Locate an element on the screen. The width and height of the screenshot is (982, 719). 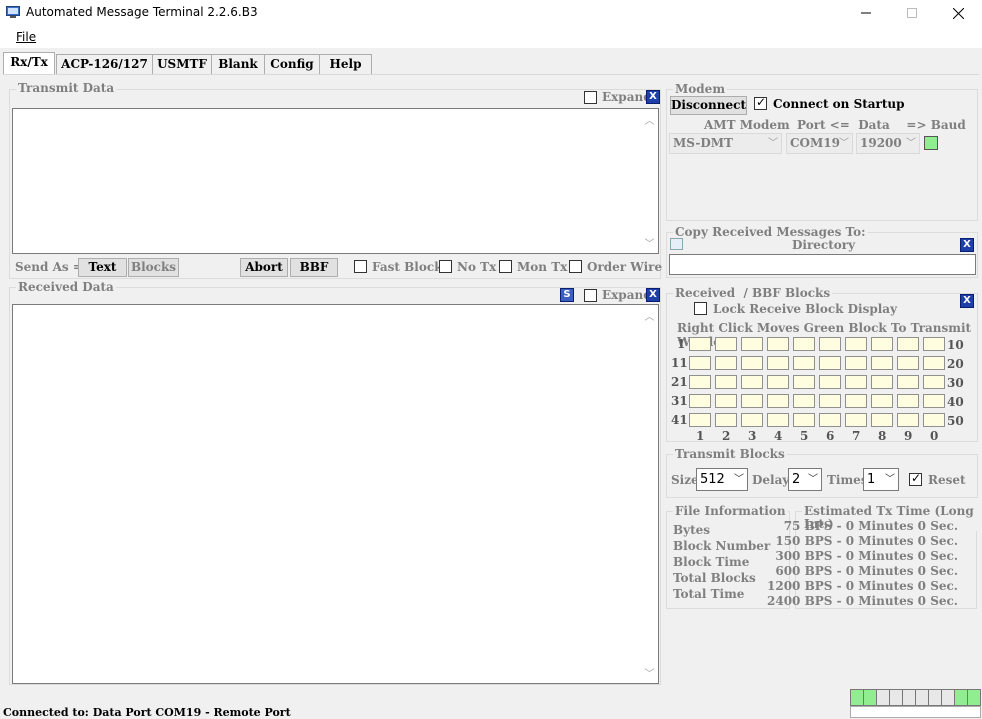
disconnect-button: Disconnect is located at coordinates (708, 105).